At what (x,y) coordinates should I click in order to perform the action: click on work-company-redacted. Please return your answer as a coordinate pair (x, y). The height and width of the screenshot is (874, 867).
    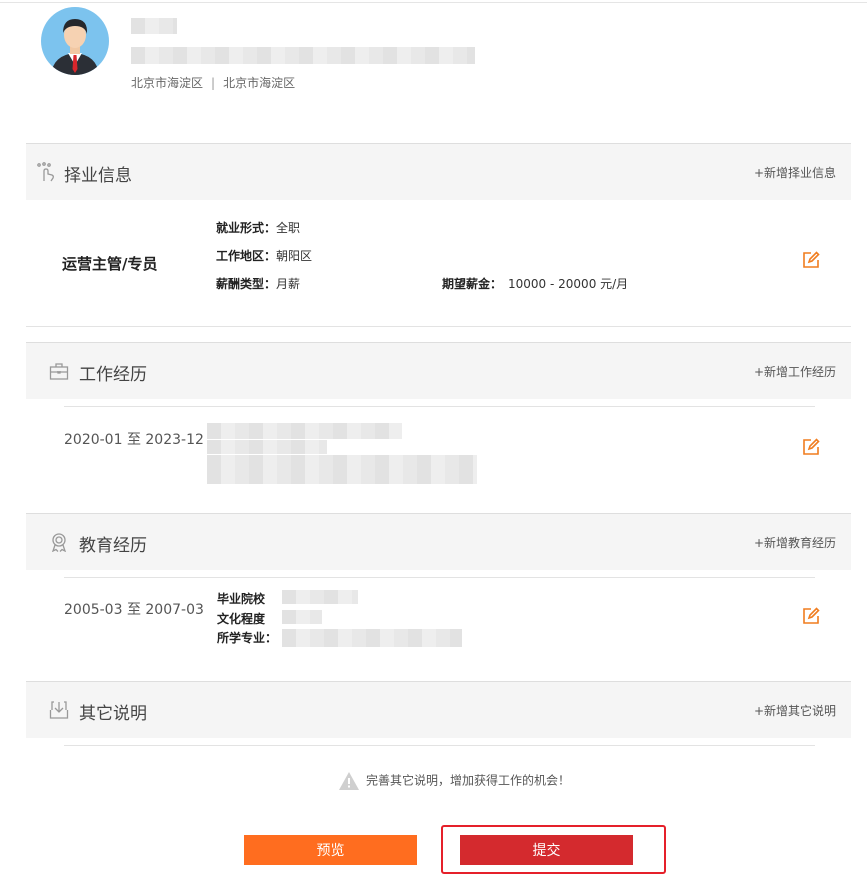
    Looking at the image, I should click on (304, 431).